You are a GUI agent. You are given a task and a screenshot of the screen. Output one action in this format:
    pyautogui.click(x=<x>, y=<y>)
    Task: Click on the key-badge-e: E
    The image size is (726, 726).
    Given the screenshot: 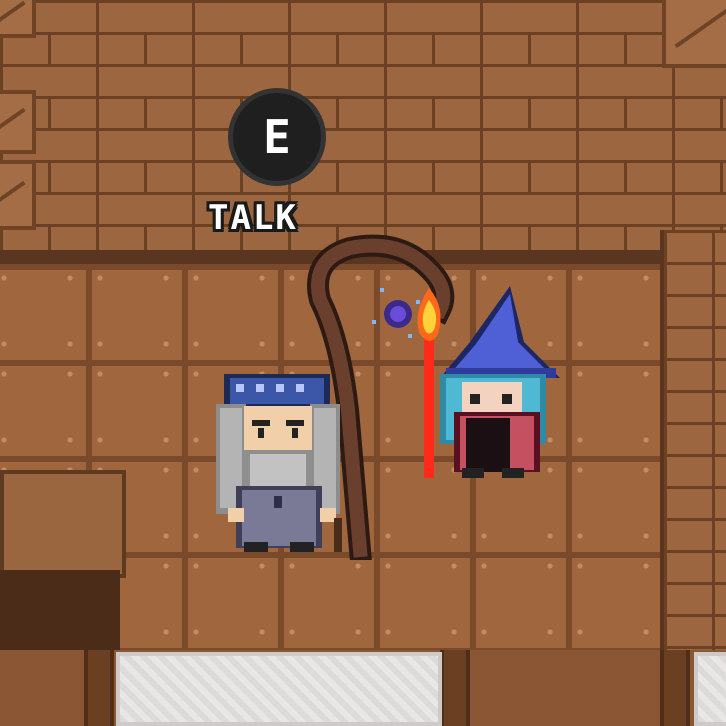 What is the action you would take?
    pyautogui.click(x=277, y=137)
    